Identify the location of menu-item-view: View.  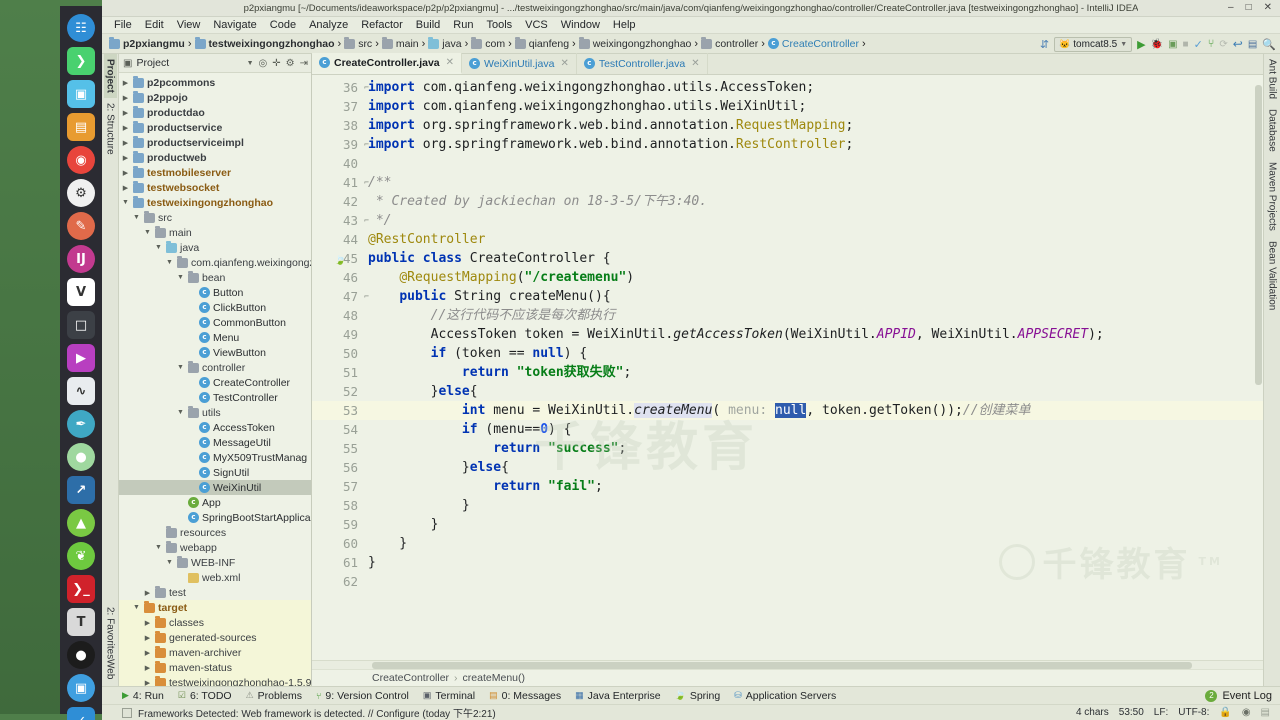
(189, 25).